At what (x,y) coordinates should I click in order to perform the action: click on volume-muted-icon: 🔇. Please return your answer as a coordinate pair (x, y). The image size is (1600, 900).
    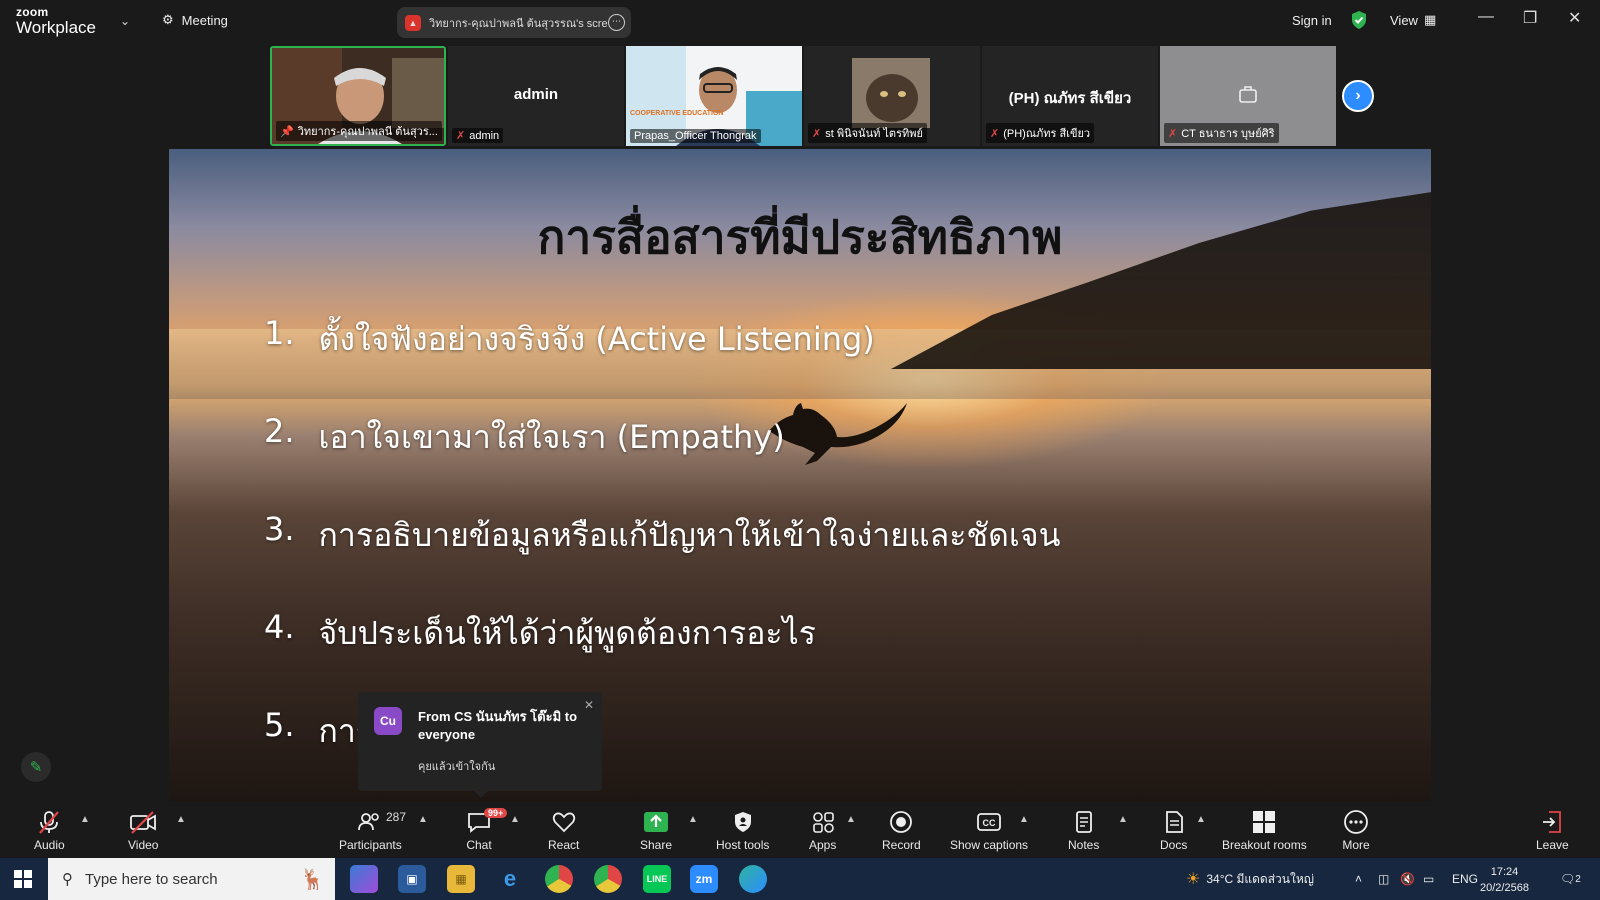
    Looking at the image, I should click on (1407, 879).